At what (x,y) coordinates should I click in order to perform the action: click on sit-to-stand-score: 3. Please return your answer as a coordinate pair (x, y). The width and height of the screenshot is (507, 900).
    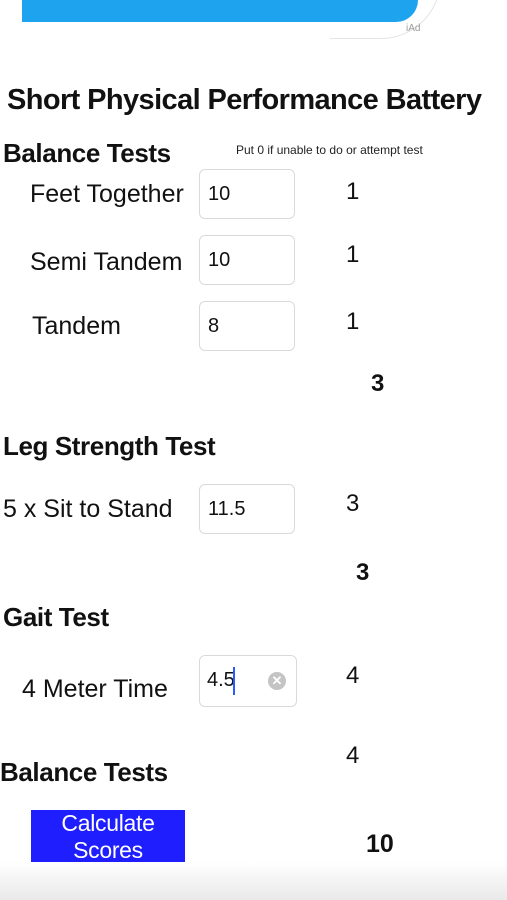
    Looking at the image, I should click on (353, 503).